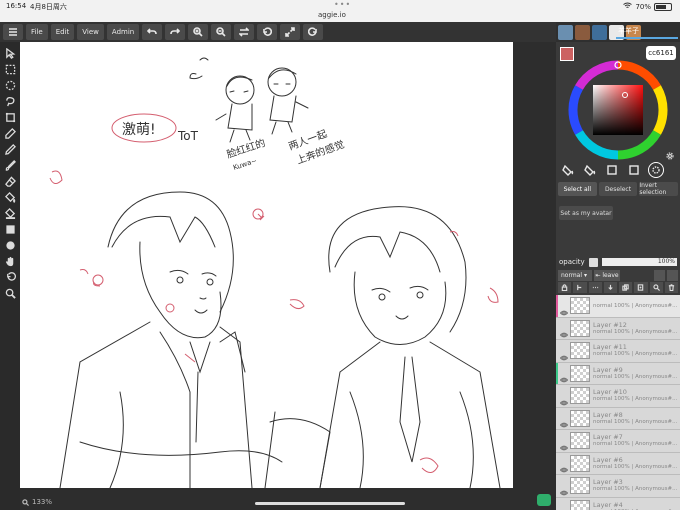  Describe the element at coordinates (586, 213) in the screenshot. I see `set-avatar-button: Set as my avatar` at that location.